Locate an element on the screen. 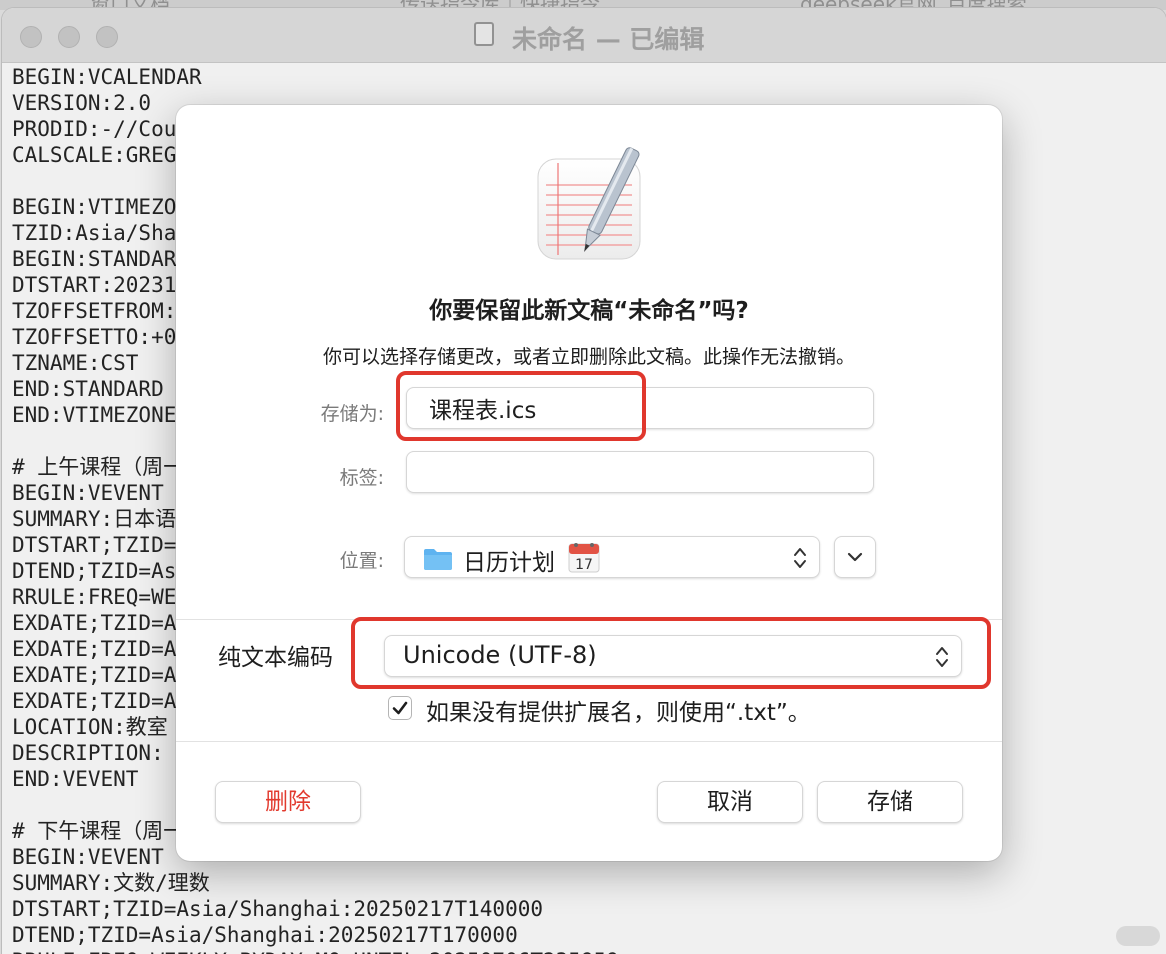 The height and width of the screenshot is (954, 1166). calendar-icon: 17 is located at coordinates (584, 558).